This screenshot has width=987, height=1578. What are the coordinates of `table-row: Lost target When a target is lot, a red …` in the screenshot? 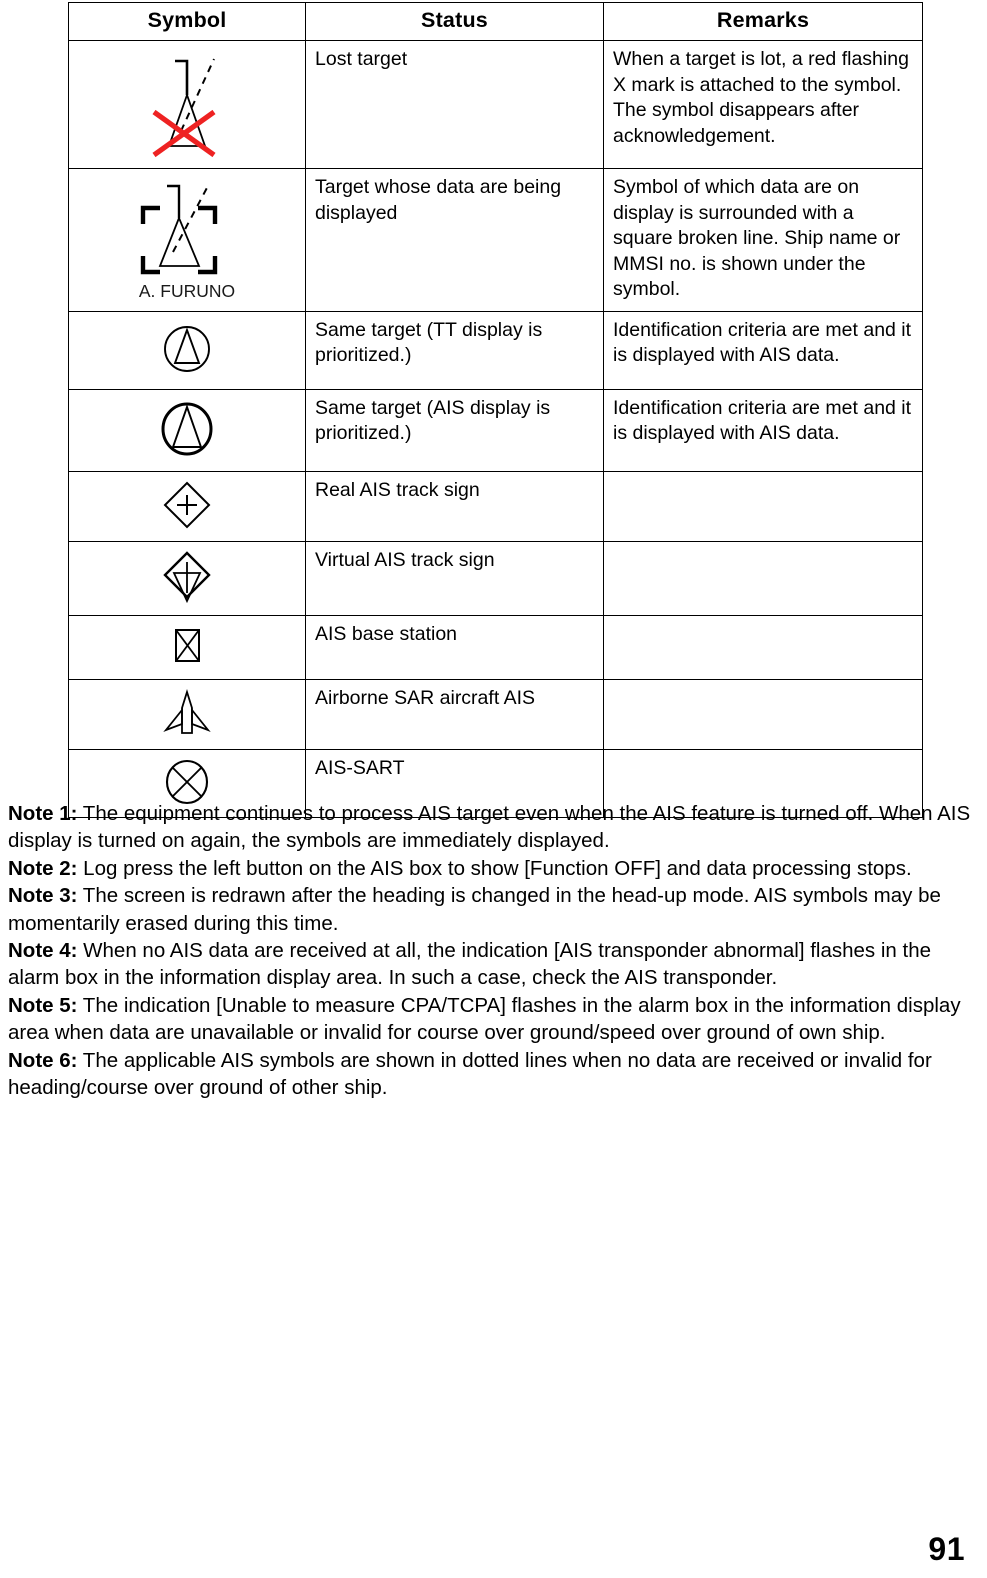 It's located at (495, 104).